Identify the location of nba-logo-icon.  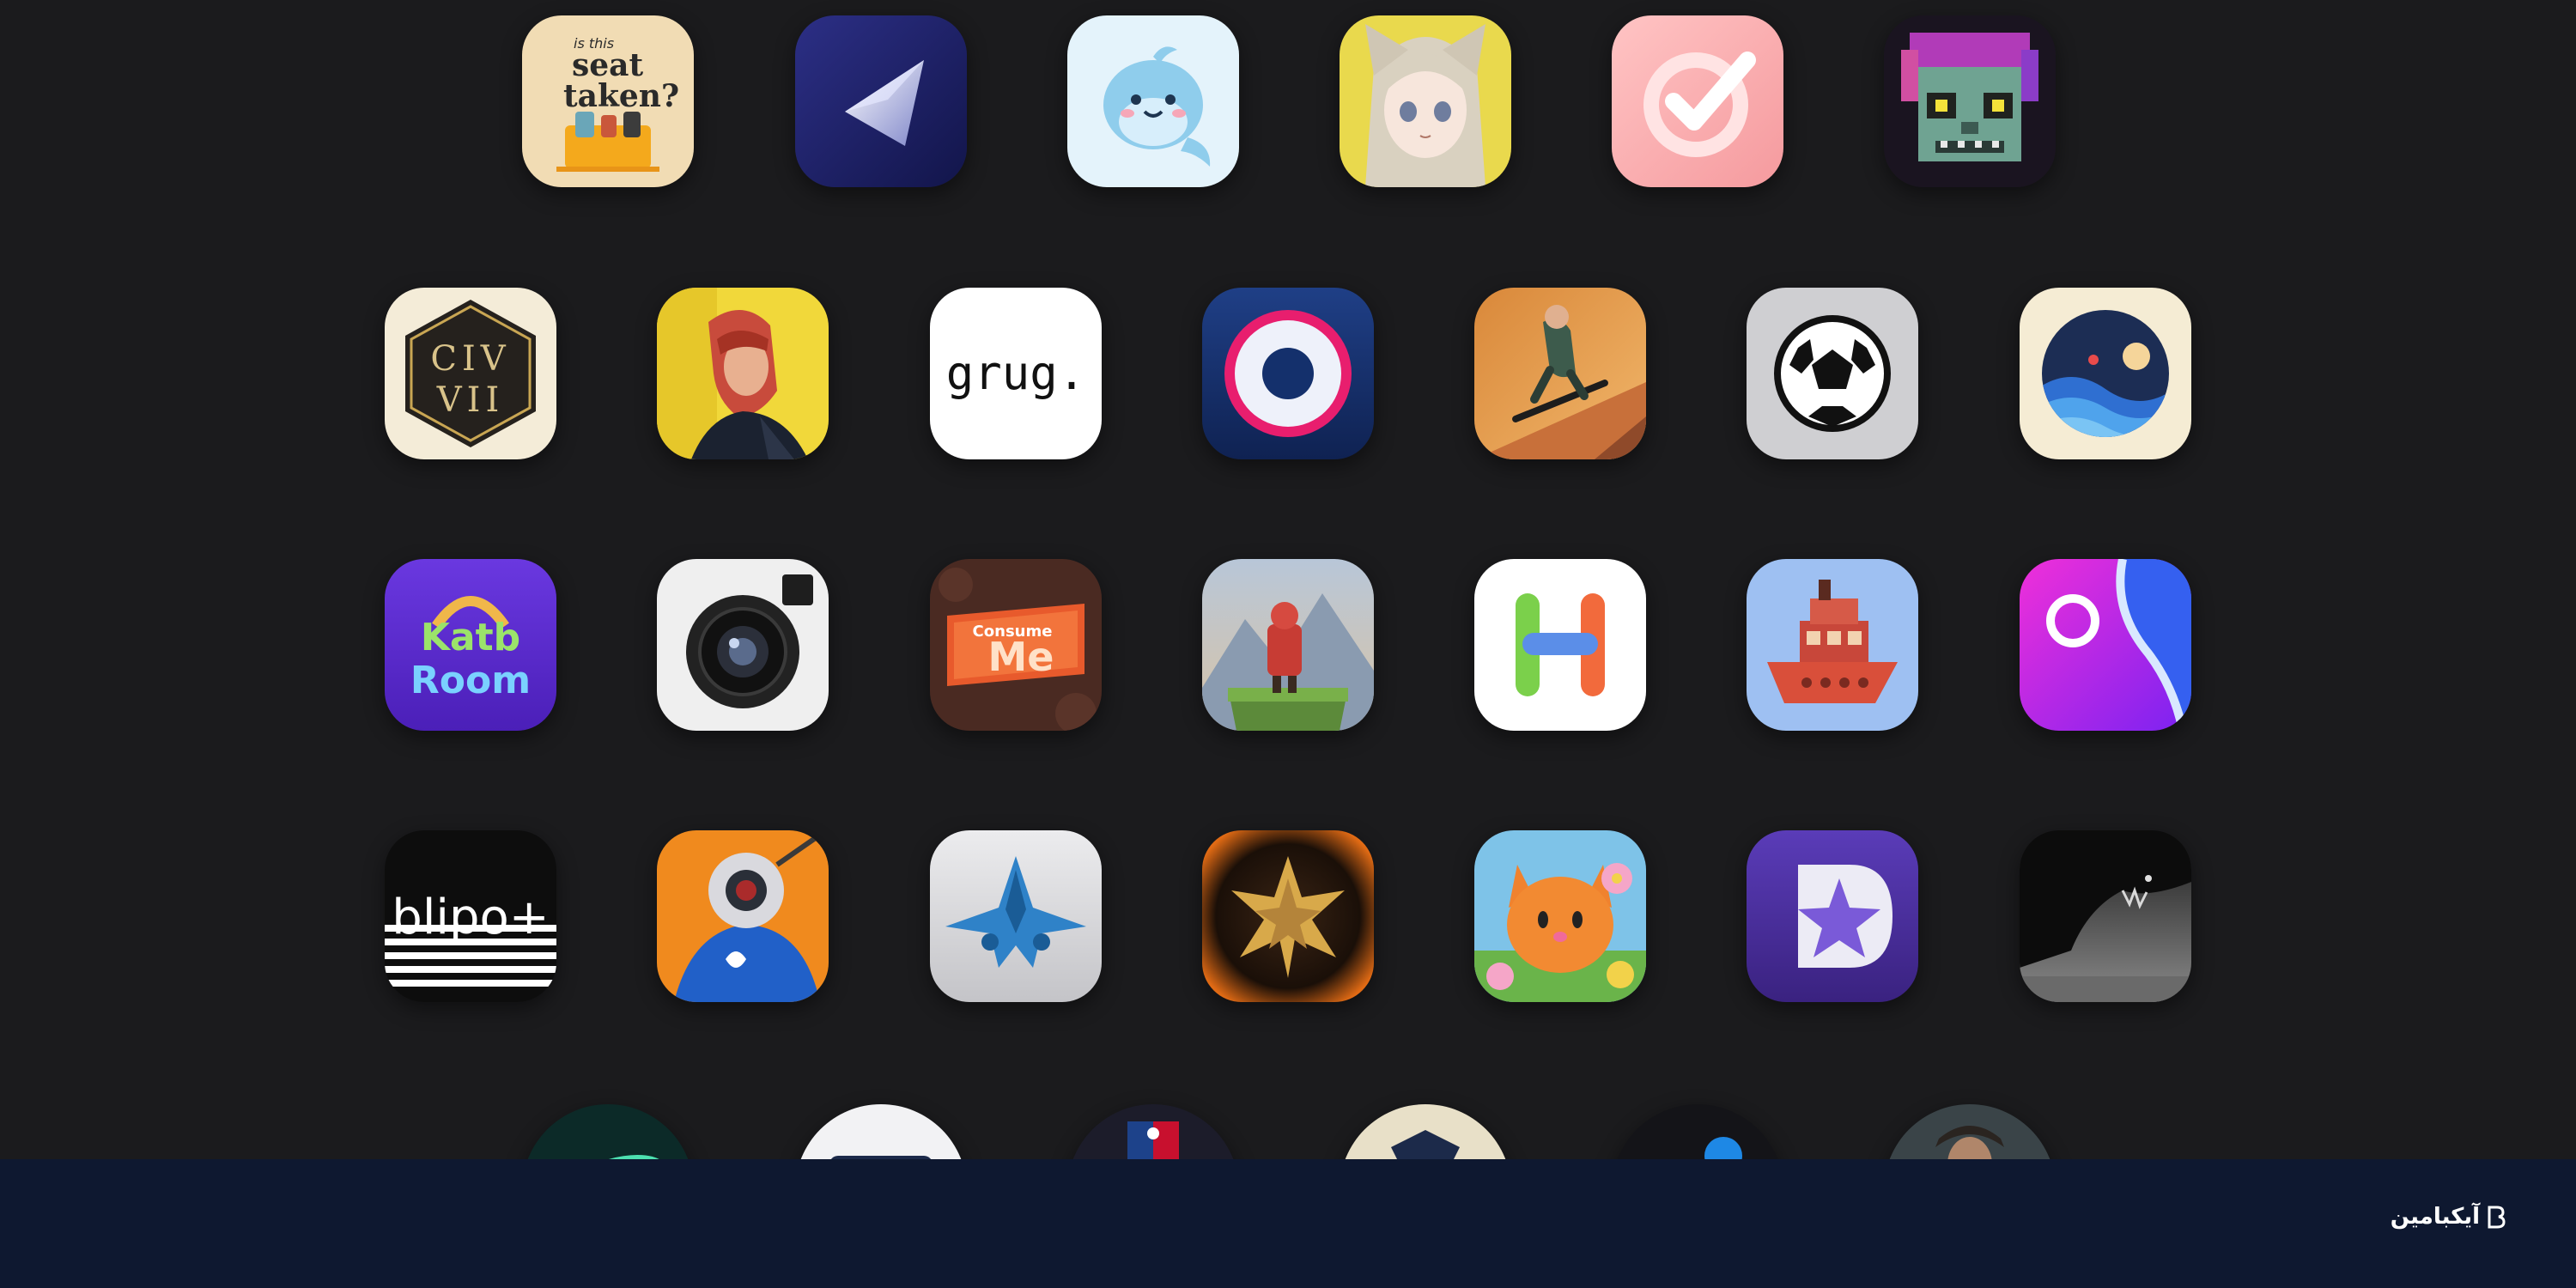
(1153, 1131).